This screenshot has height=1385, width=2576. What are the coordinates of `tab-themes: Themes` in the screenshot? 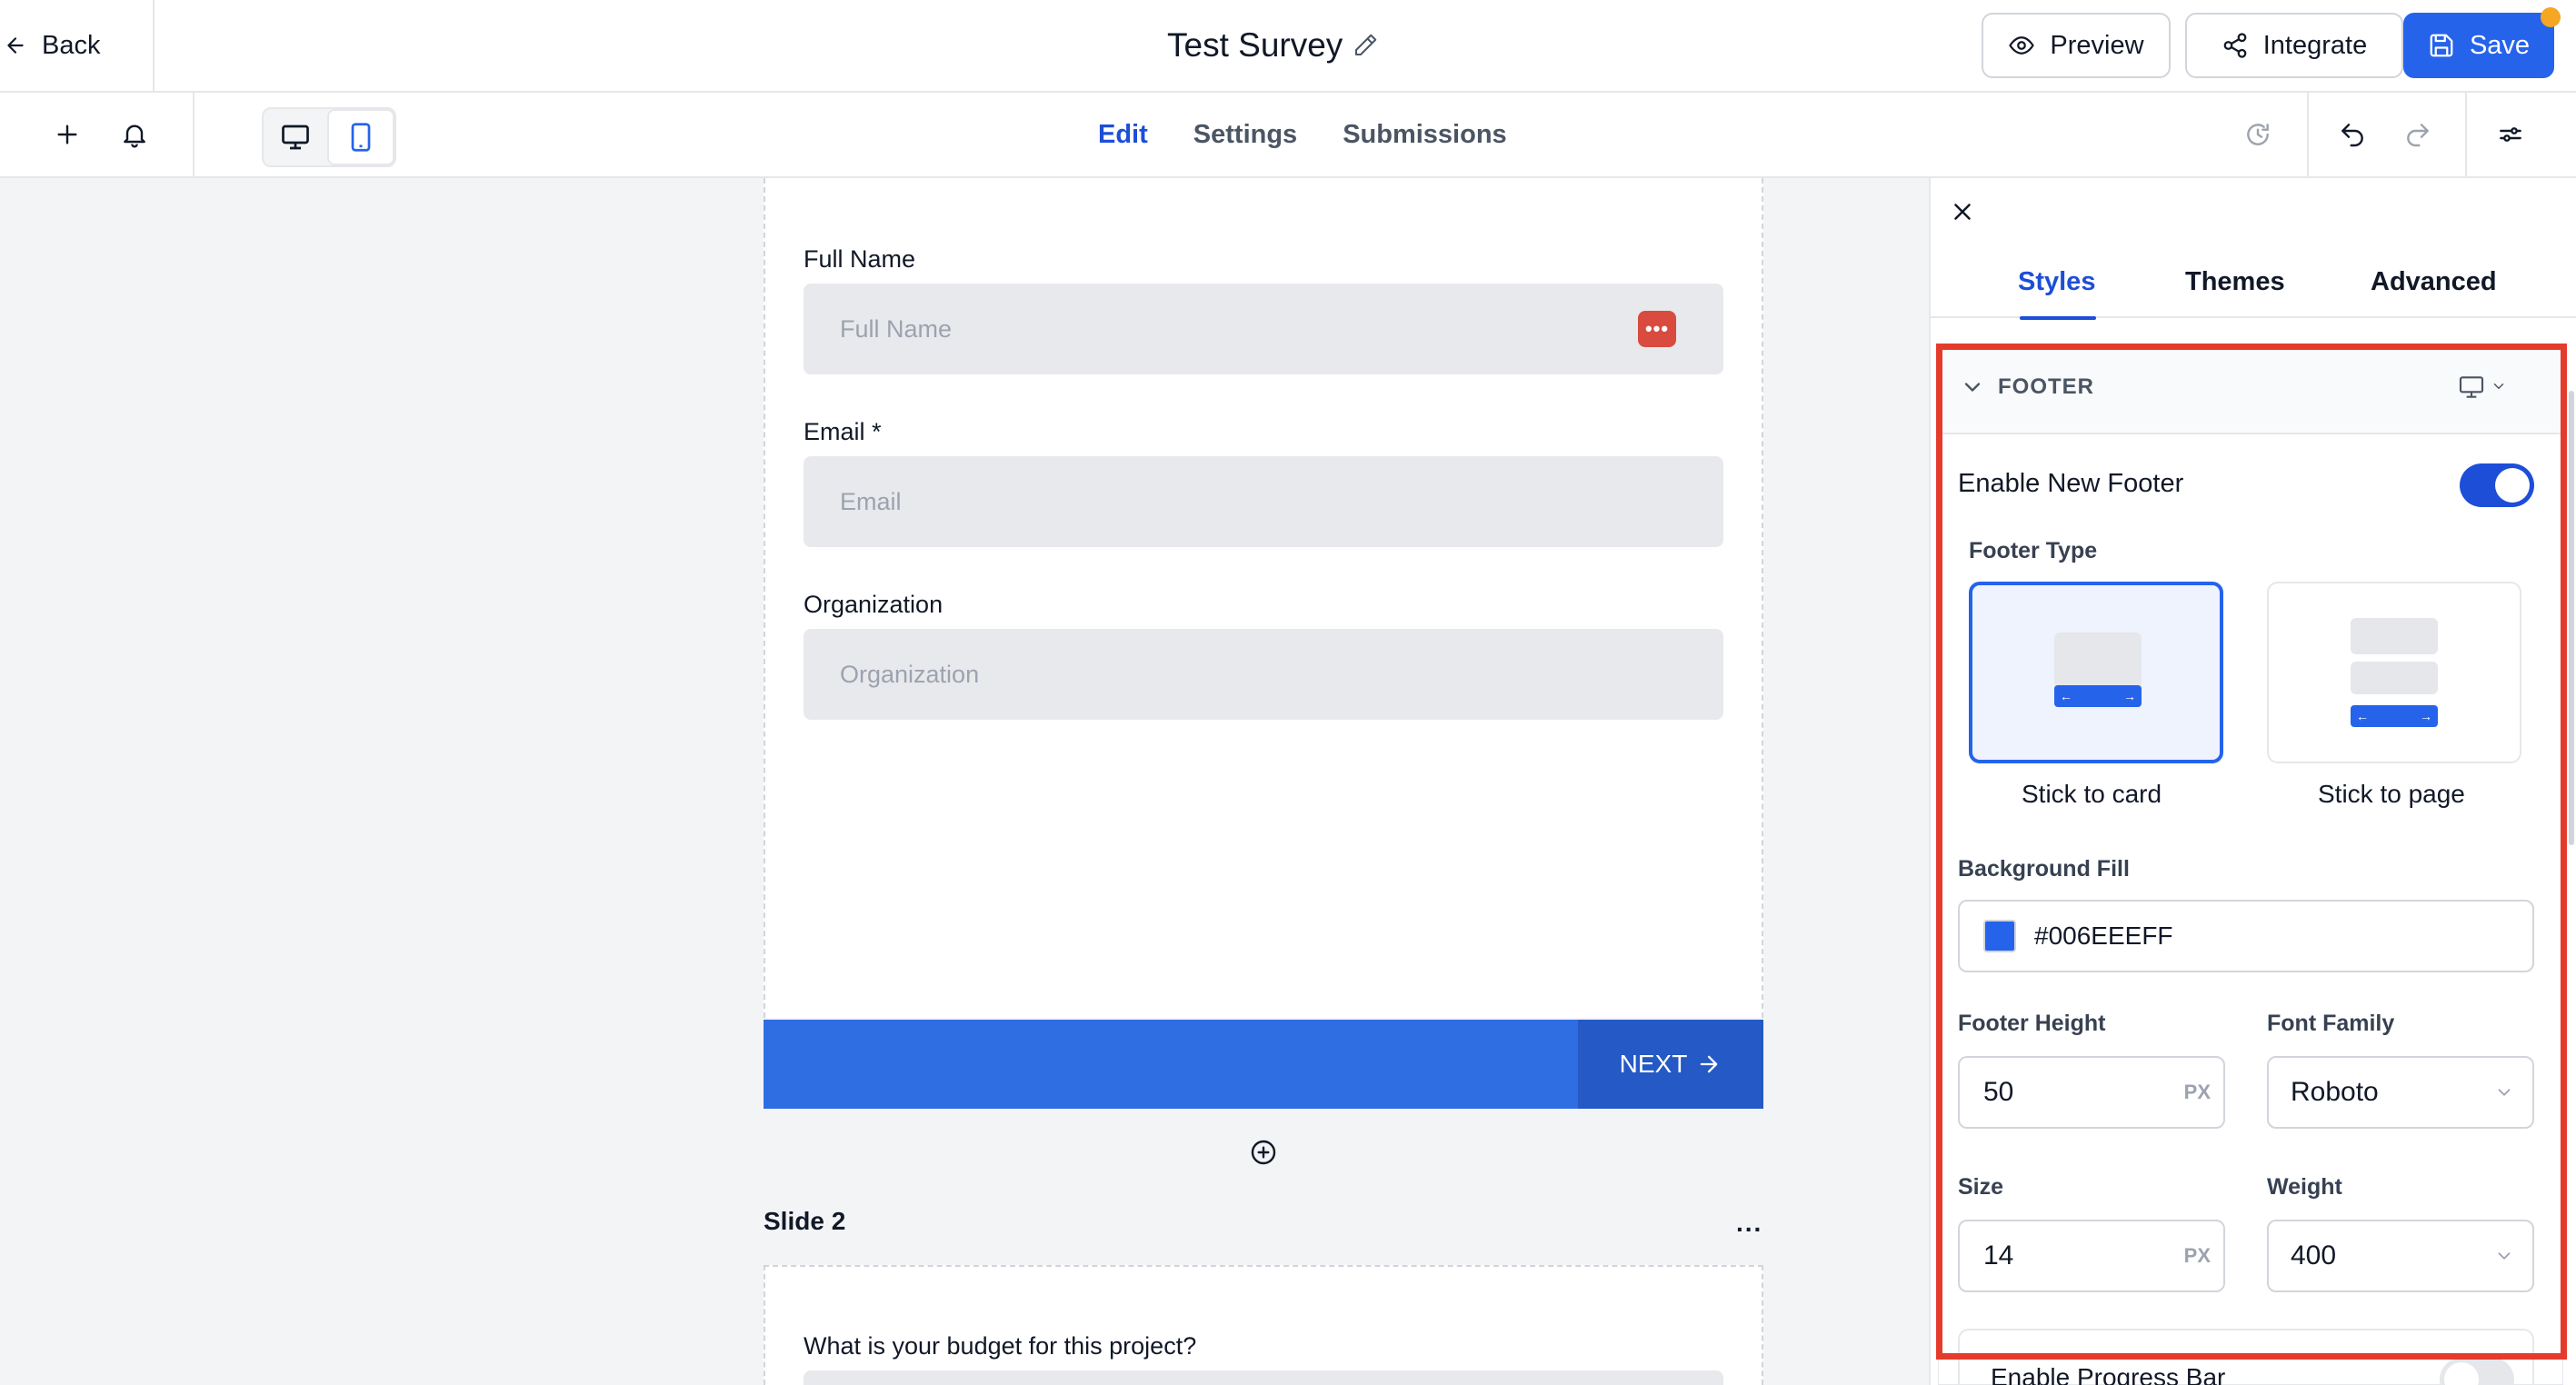 It's located at (2235, 282).